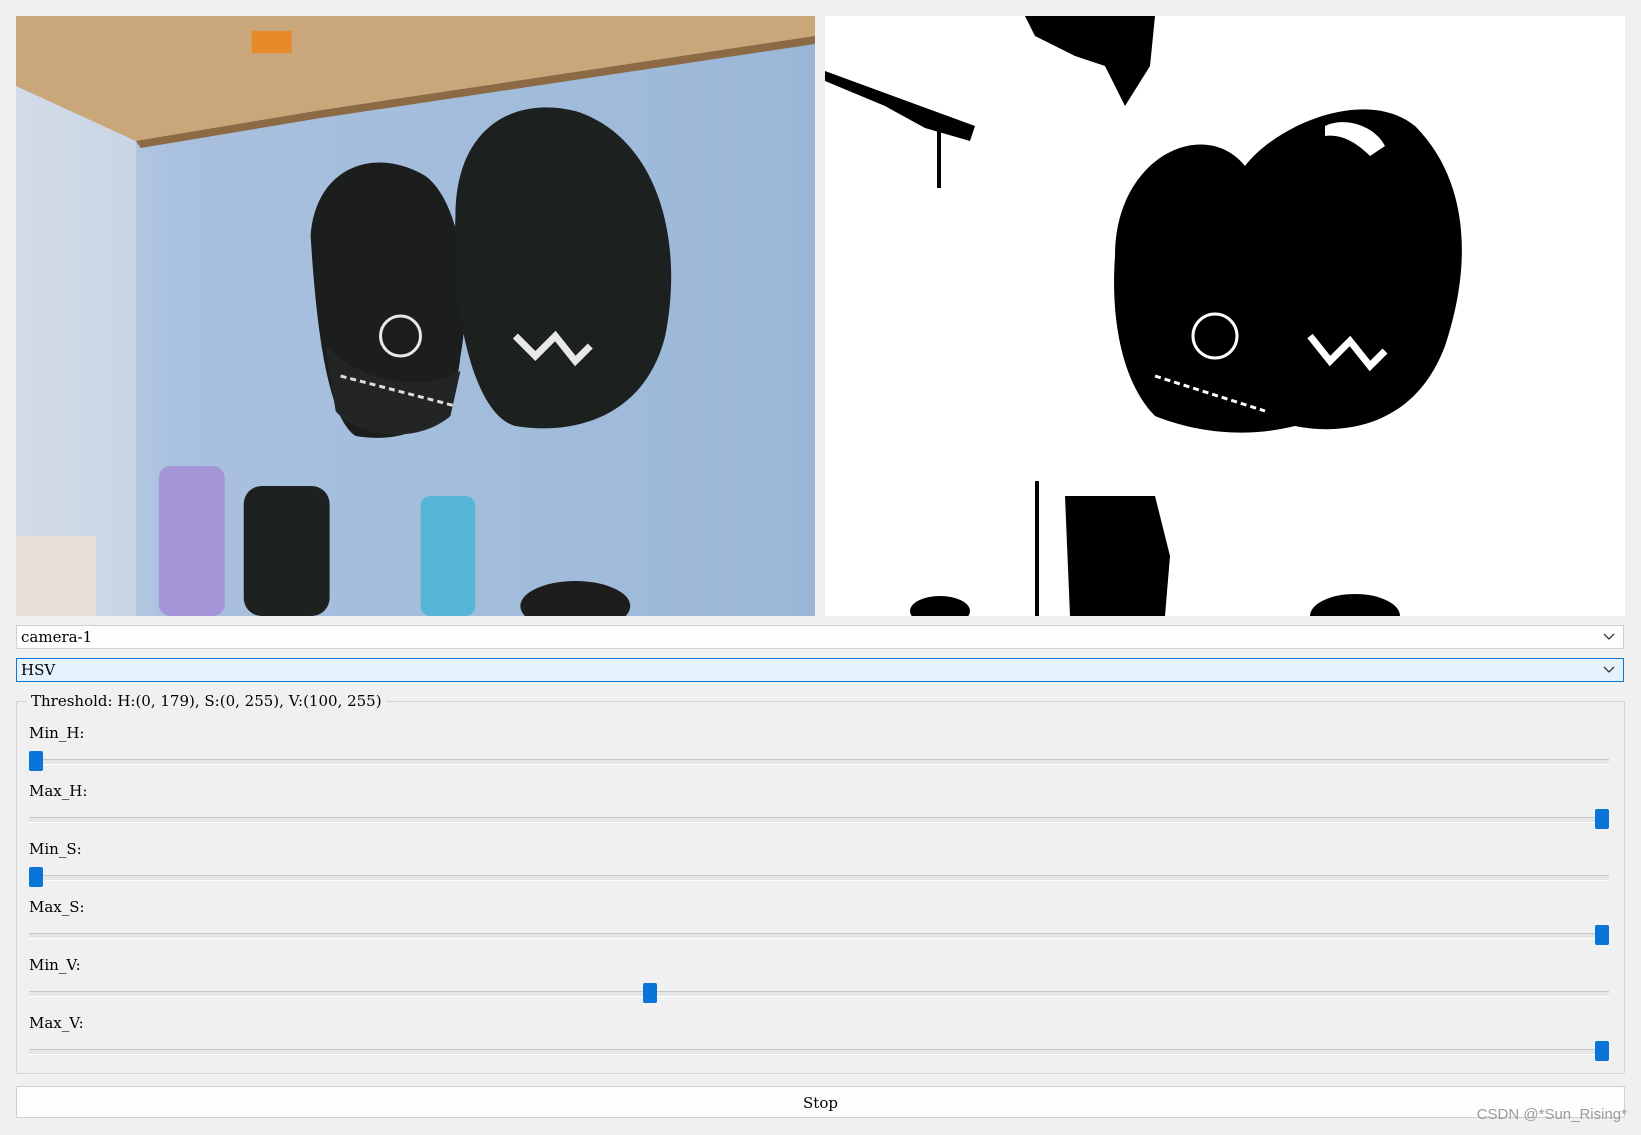  Describe the element at coordinates (57, 733) in the screenshot. I see `min-h-label: Min_H:` at that location.